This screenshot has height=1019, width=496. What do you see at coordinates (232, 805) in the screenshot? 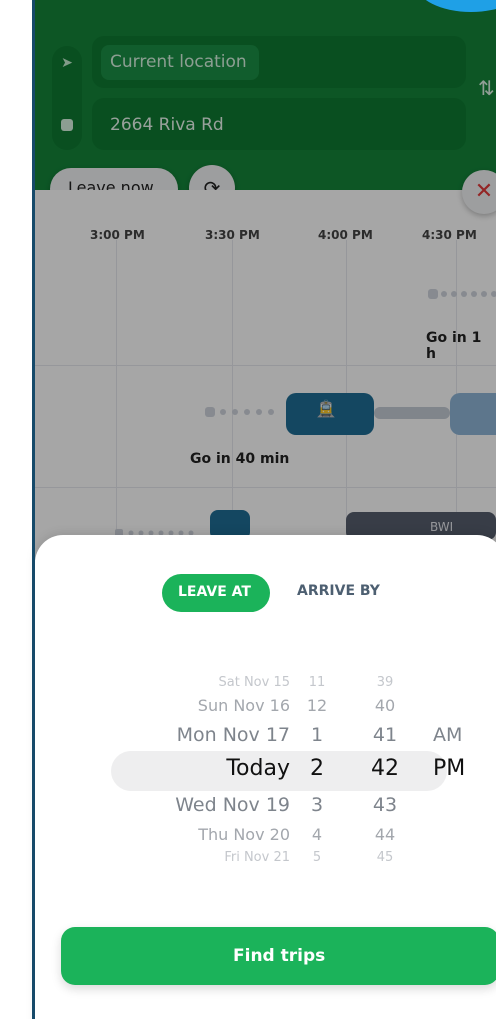
I see `picker-date: Wed Nov 19` at bounding box center [232, 805].